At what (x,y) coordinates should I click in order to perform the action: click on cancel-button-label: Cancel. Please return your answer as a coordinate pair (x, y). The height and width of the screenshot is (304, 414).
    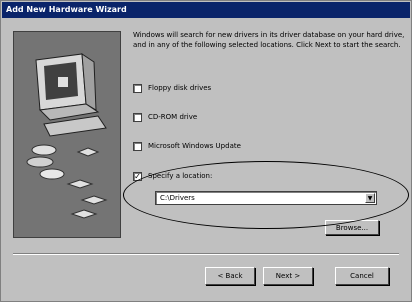
    Looking at the image, I should click on (362, 276).